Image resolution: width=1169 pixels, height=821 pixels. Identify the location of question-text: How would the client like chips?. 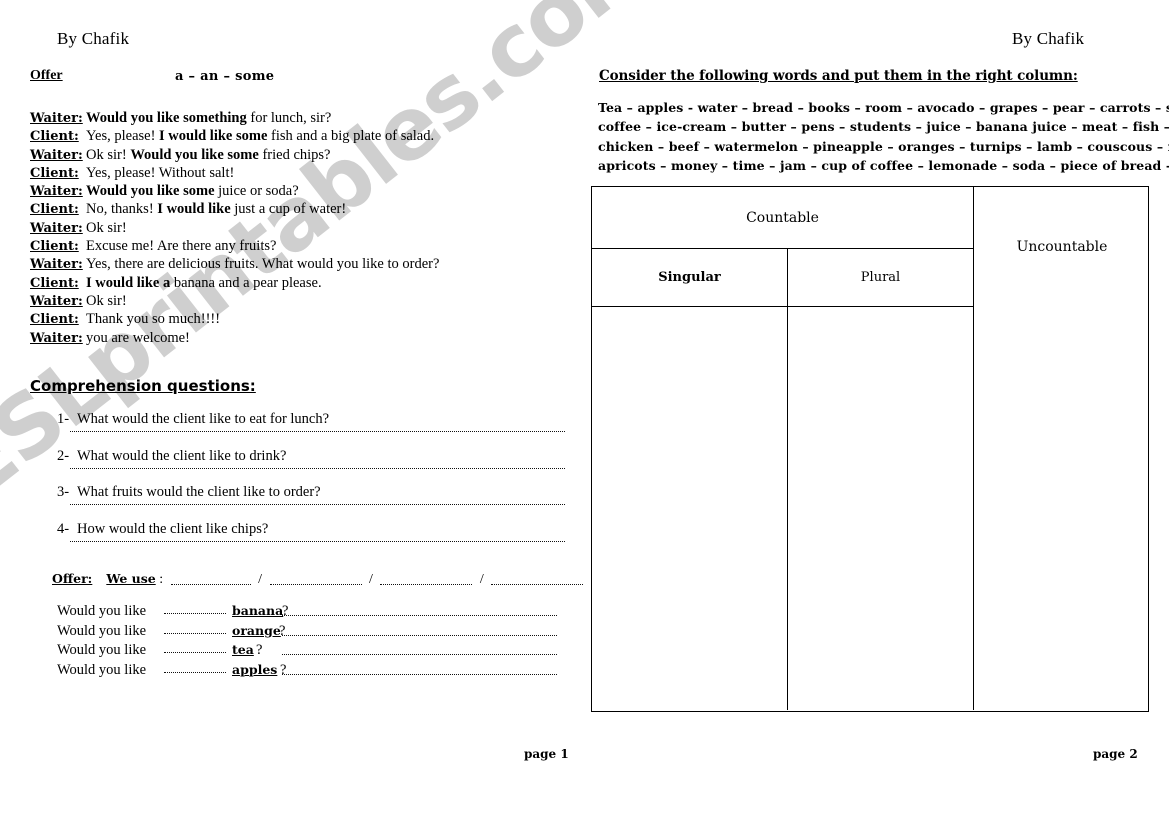
(173, 528).